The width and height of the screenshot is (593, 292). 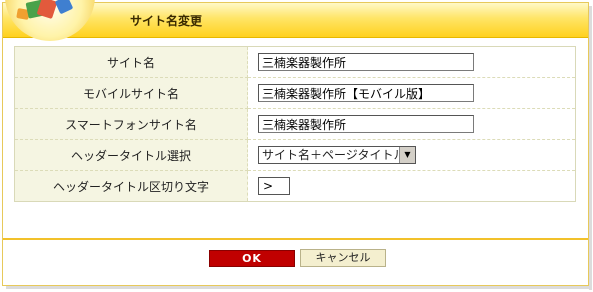 I want to click on site-name-input, so click(x=366, y=62).